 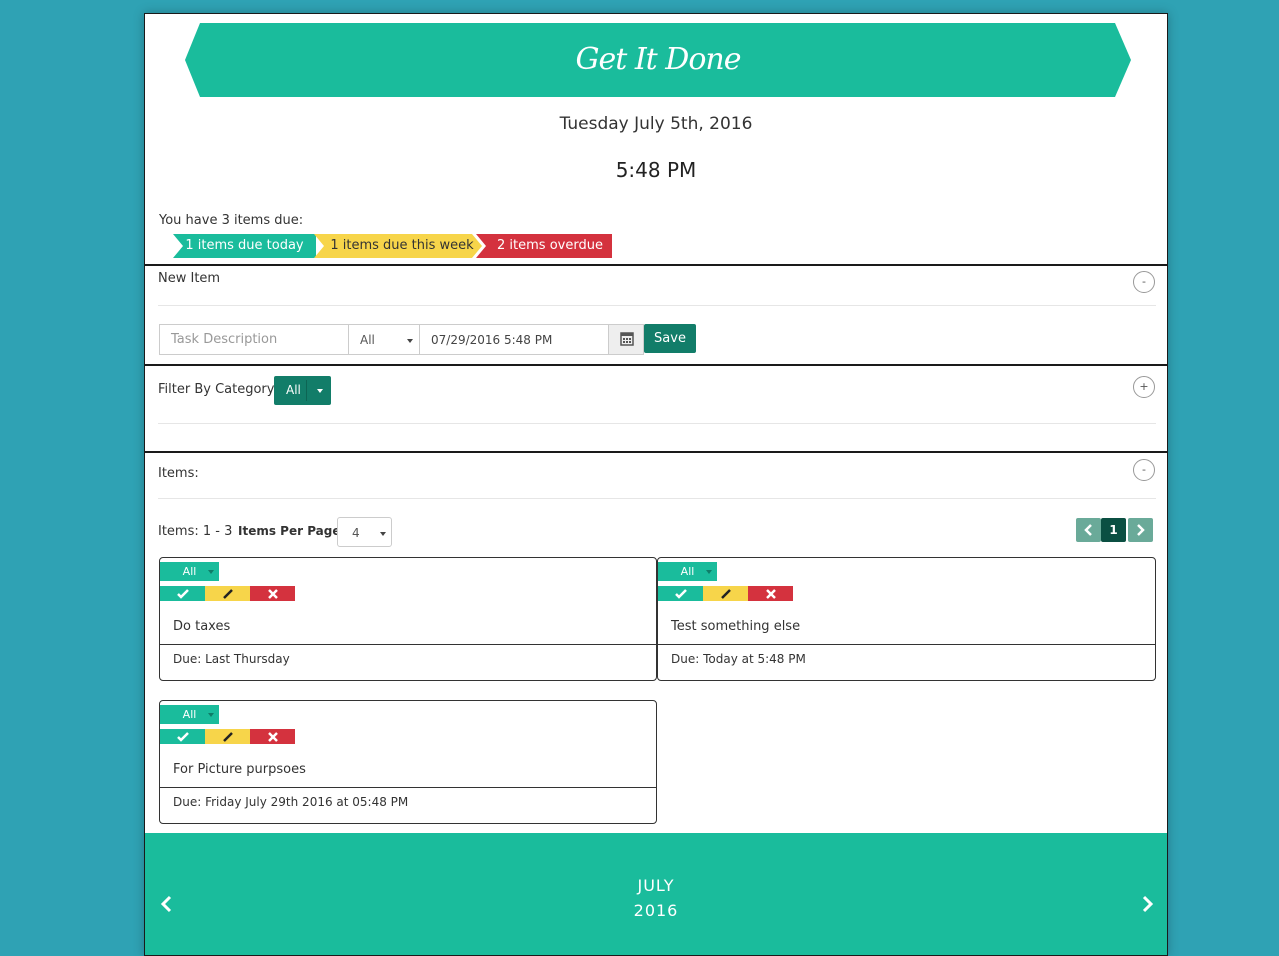 I want to click on category-select-value: All, so click(x=367, y=340).